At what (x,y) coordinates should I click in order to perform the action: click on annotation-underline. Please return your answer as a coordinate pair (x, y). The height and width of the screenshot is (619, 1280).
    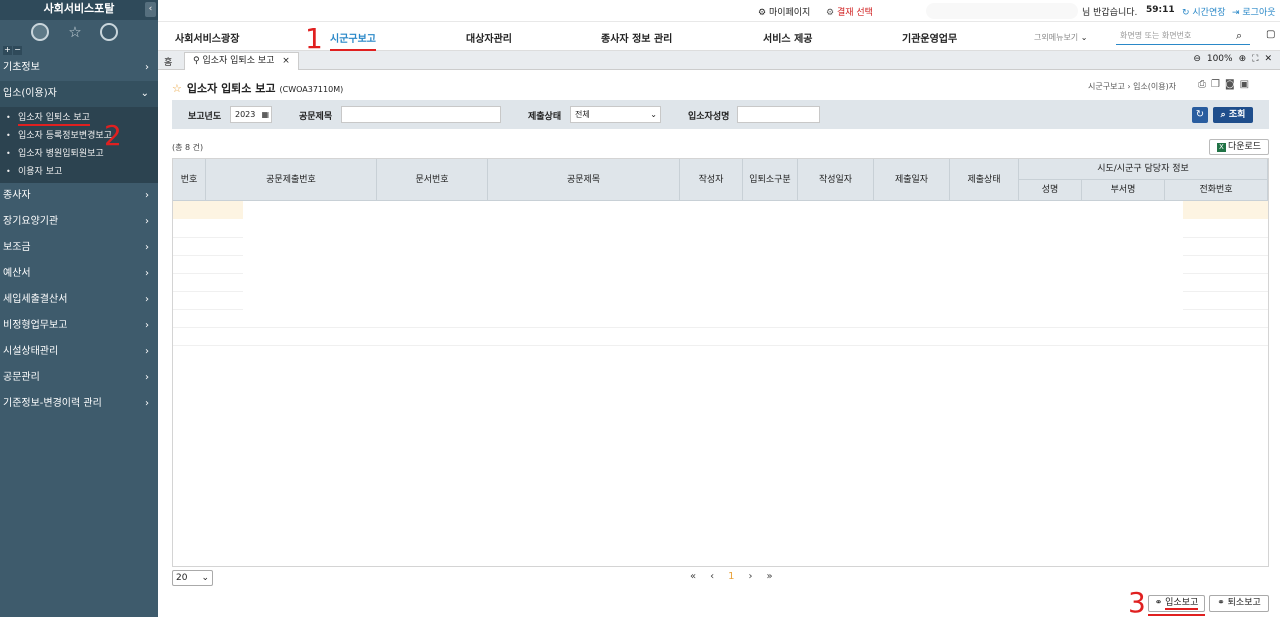
    Looking at the image, I should click on (1176, 615).